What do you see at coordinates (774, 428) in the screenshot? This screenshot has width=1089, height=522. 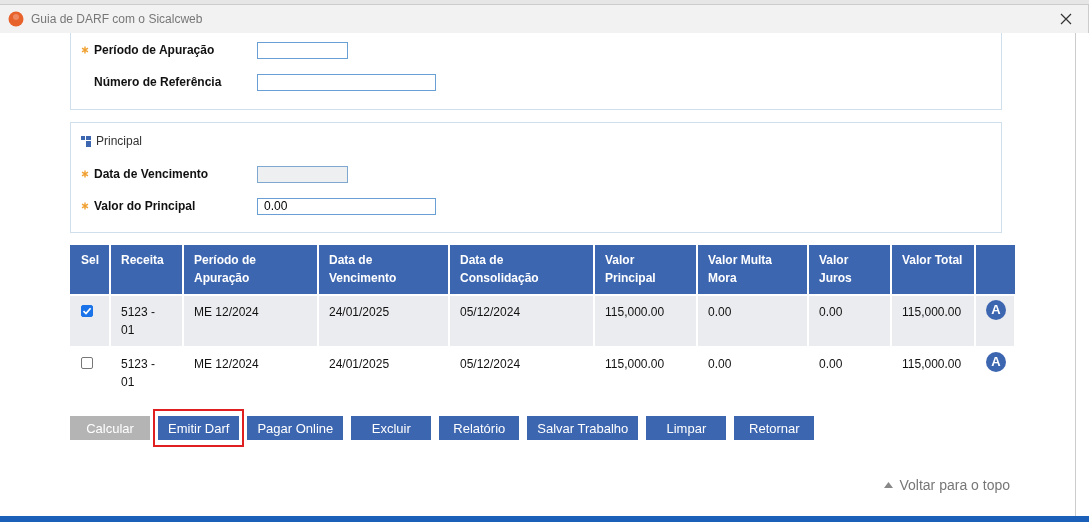 I see `action-button: Retornar` at bounding box center [774, 428].